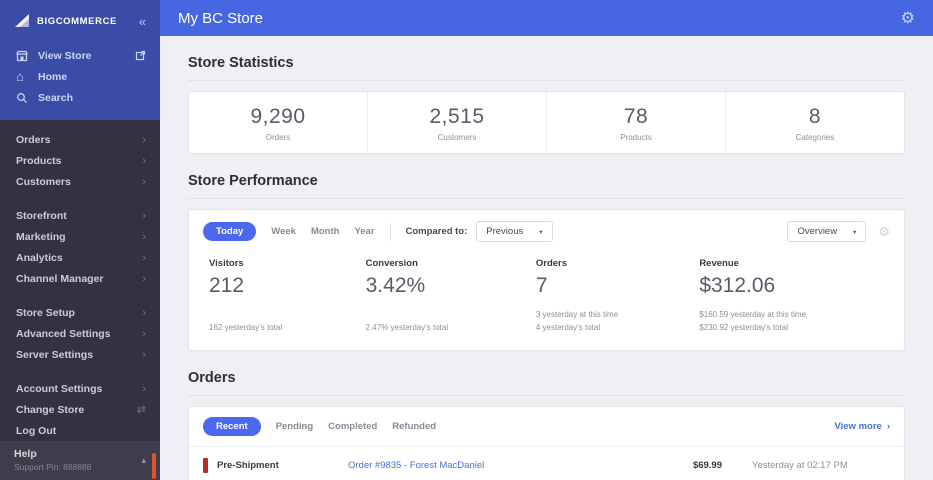 The image size is (933, 480). I want to click on metric-label: Orders, so click(551, 263).